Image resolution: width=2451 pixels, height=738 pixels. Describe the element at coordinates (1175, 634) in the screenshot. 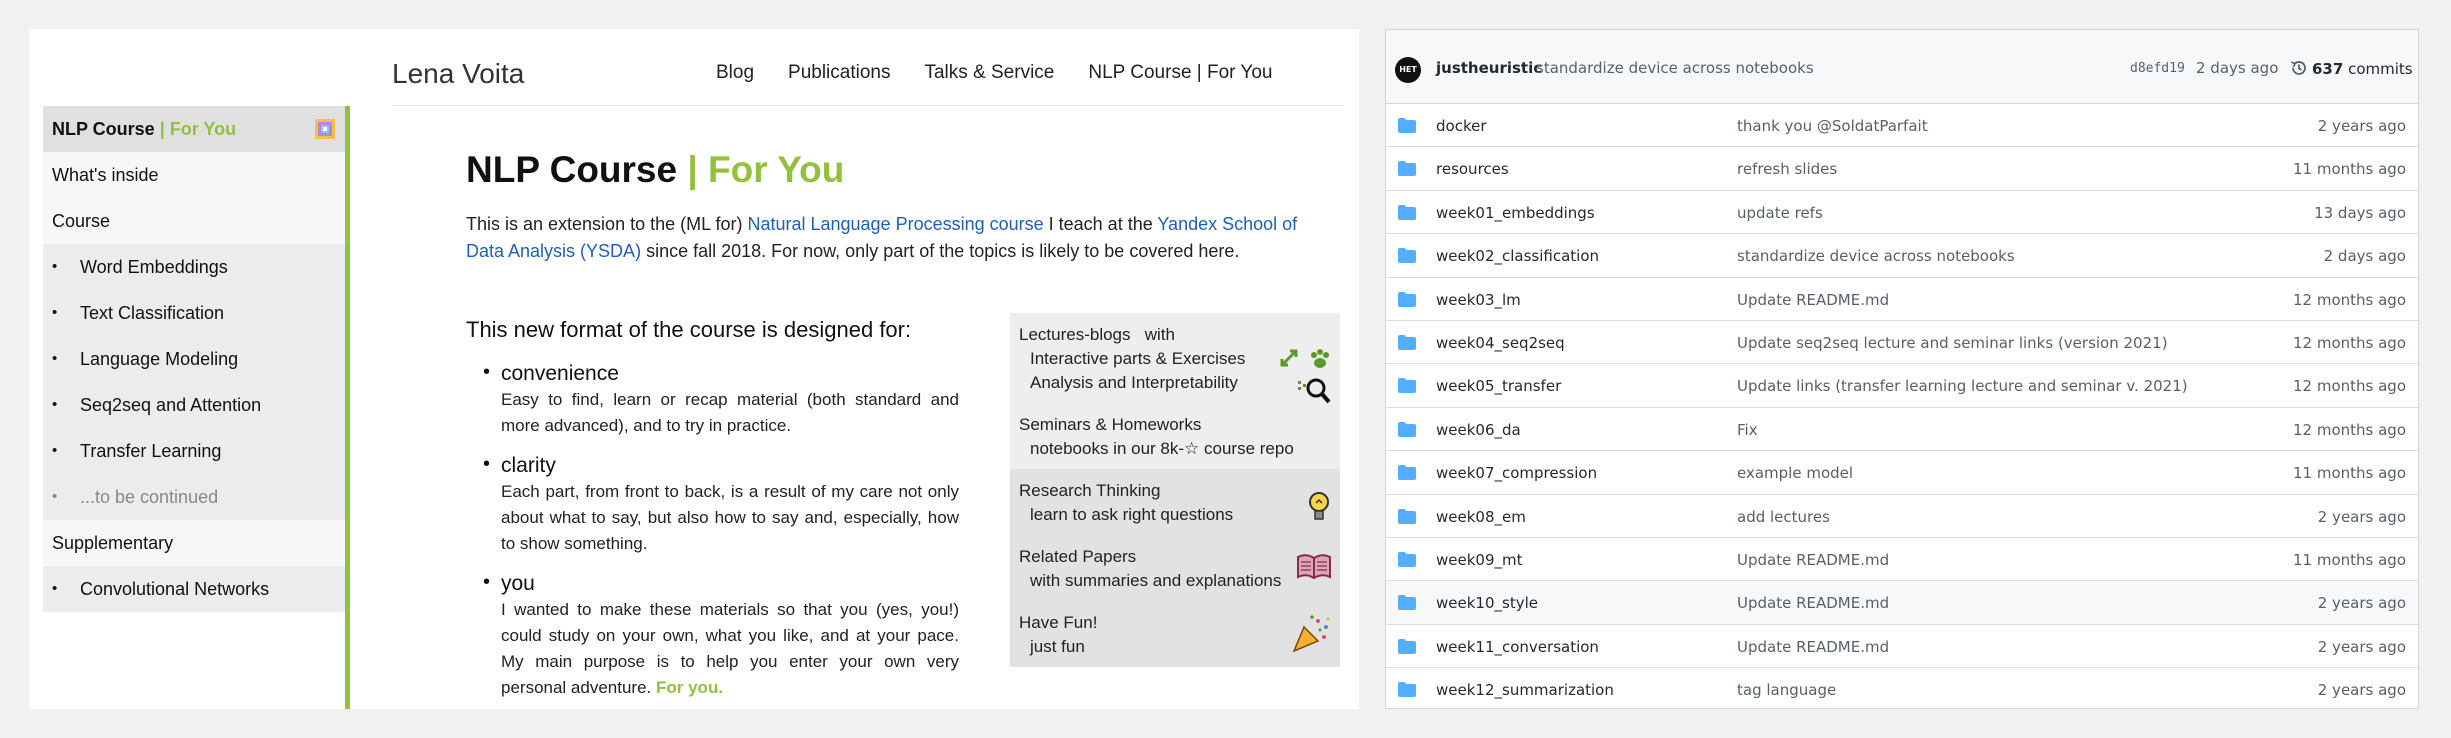

I see `panel-fun: Have Fun! just fun` at that location.